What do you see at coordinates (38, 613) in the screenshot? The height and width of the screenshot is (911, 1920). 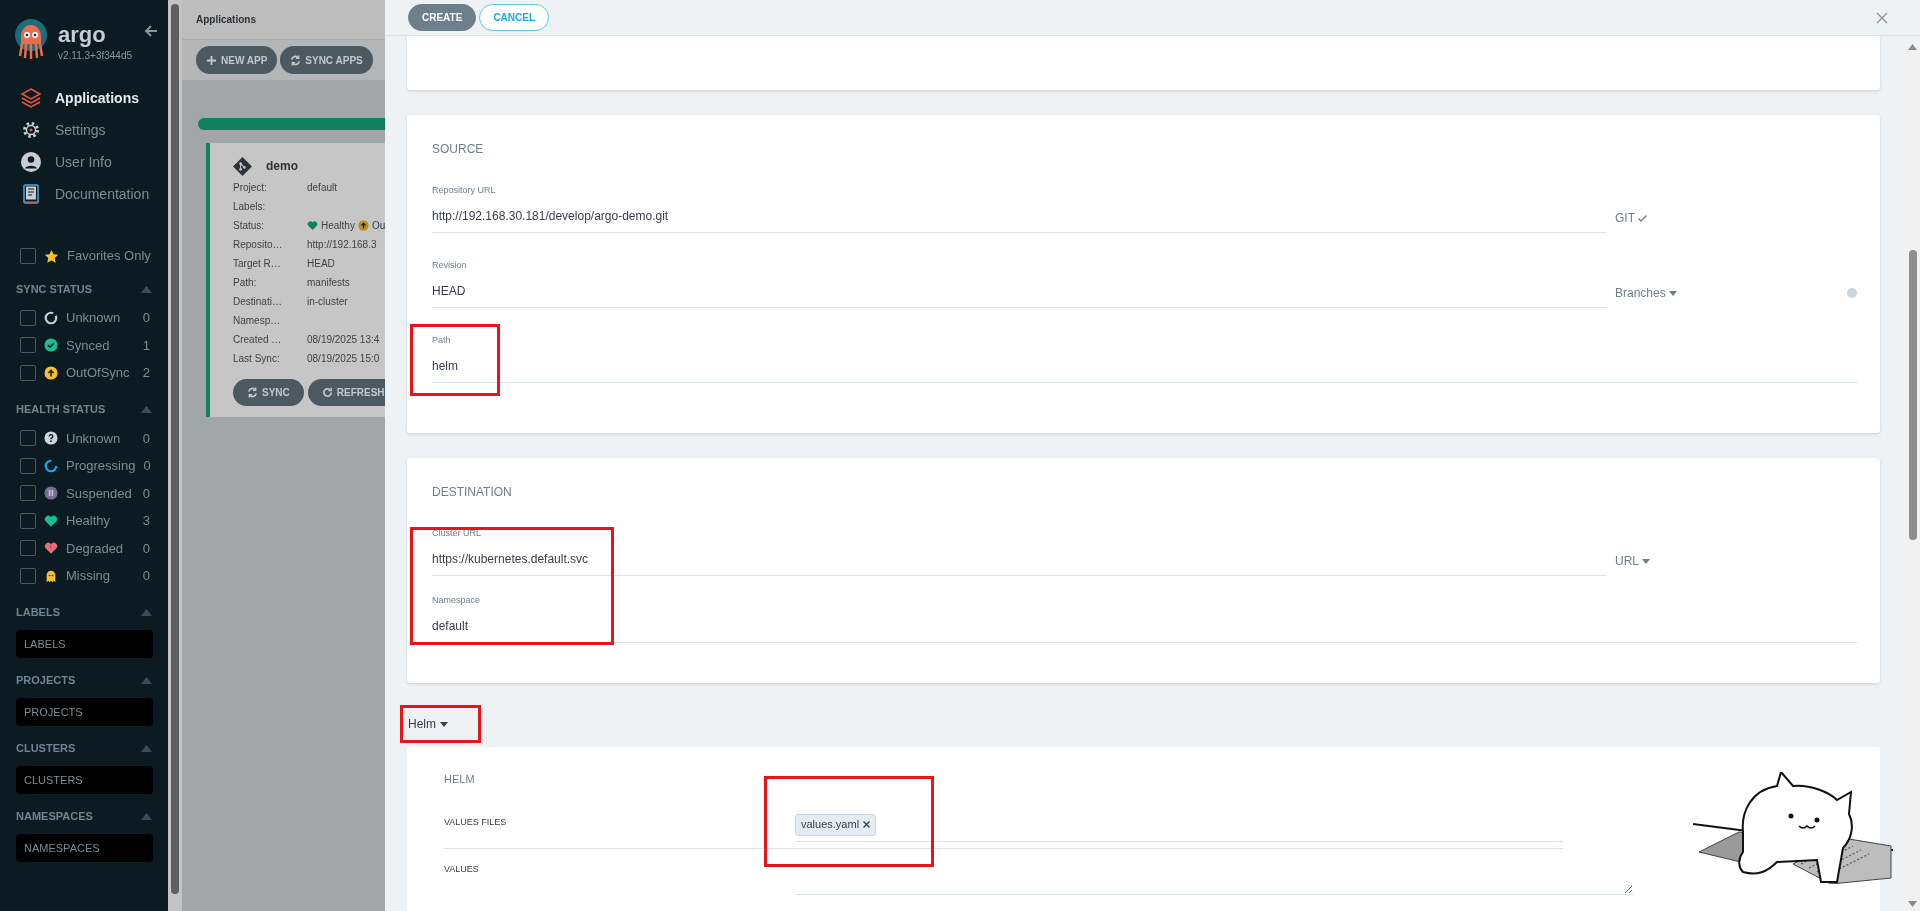 I see `filter-section-title: LABELS` at bounding box center [38, 613].